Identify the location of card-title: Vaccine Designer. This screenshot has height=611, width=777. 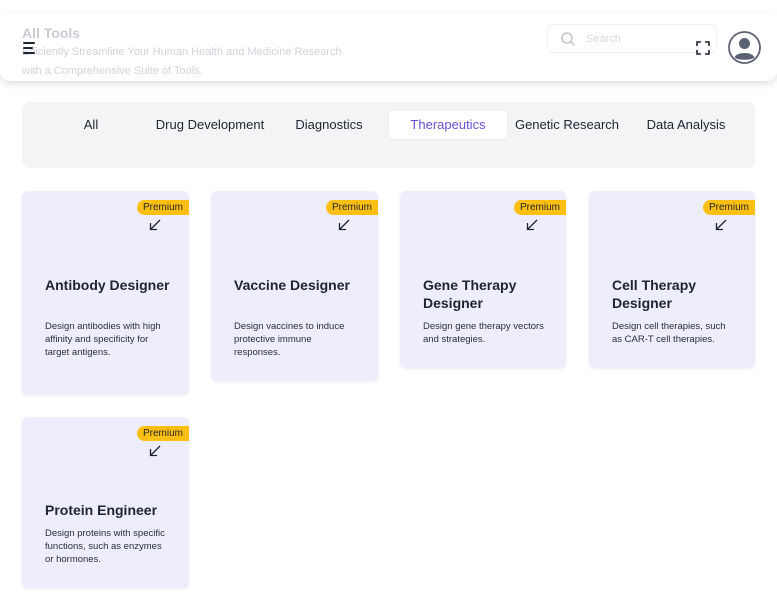
(292, 285).